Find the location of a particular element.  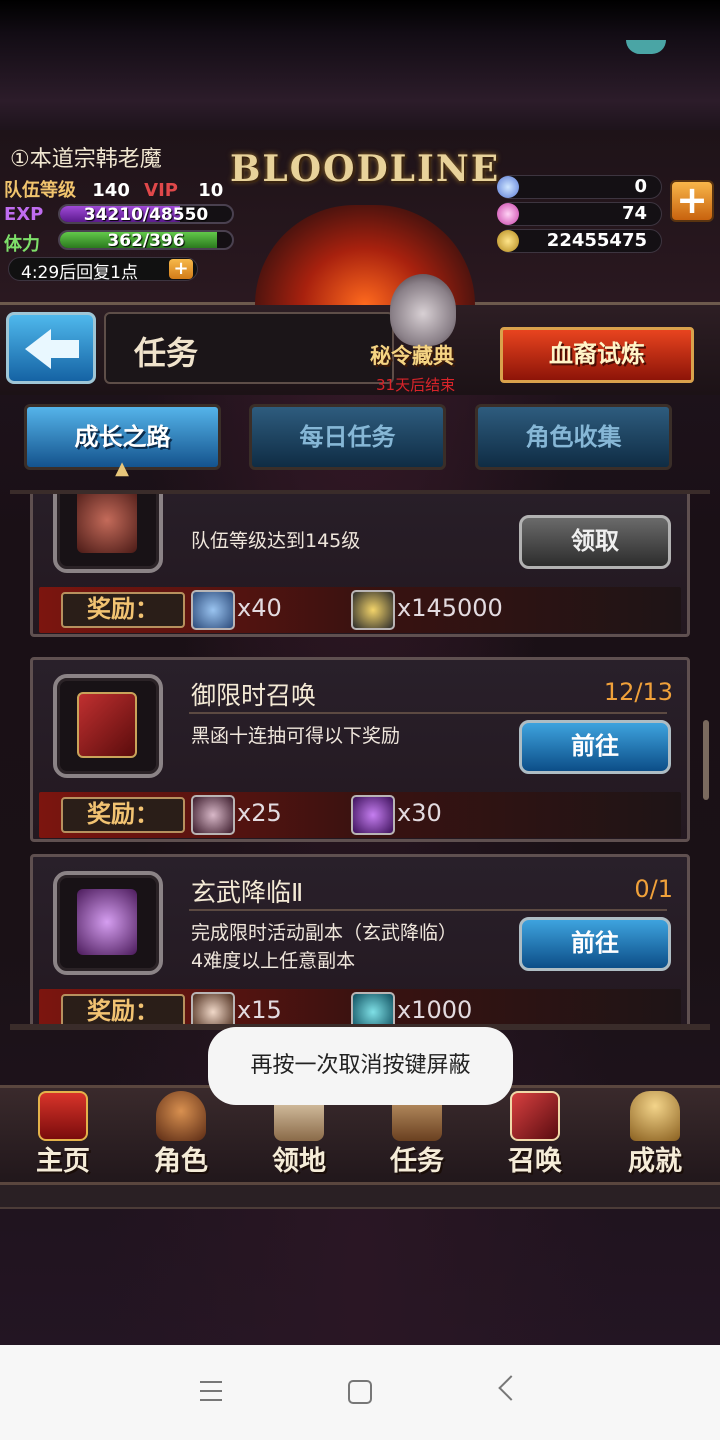

game-logo: BLOODLINE is located at coordinates (365, 175).